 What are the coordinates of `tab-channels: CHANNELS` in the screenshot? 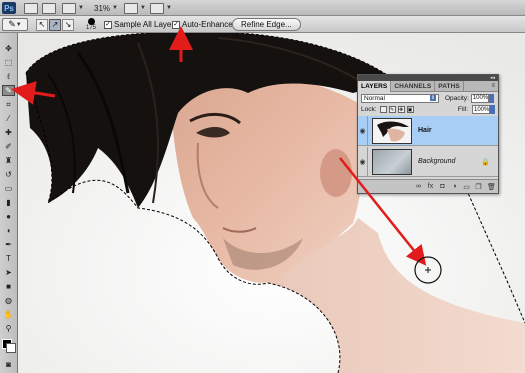 It's located at (413, 86).